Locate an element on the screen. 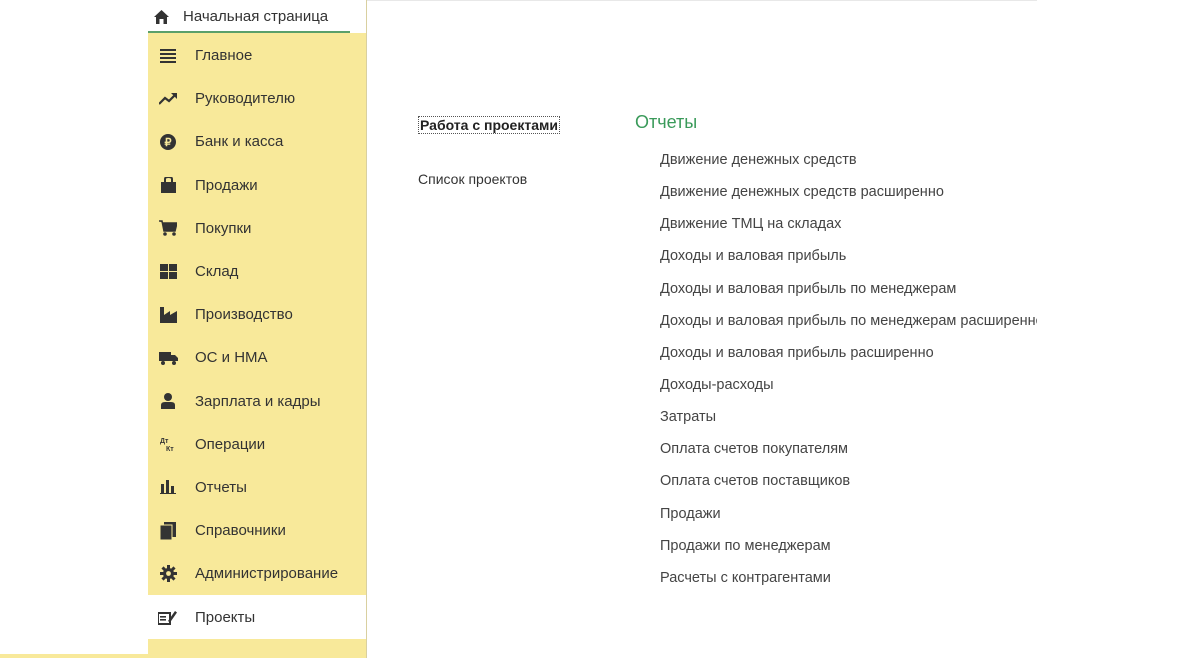 The height and width of the screenshot is (658, 1200). dt-kt-icon: Дт Кт is located at coordinates (168, 444).